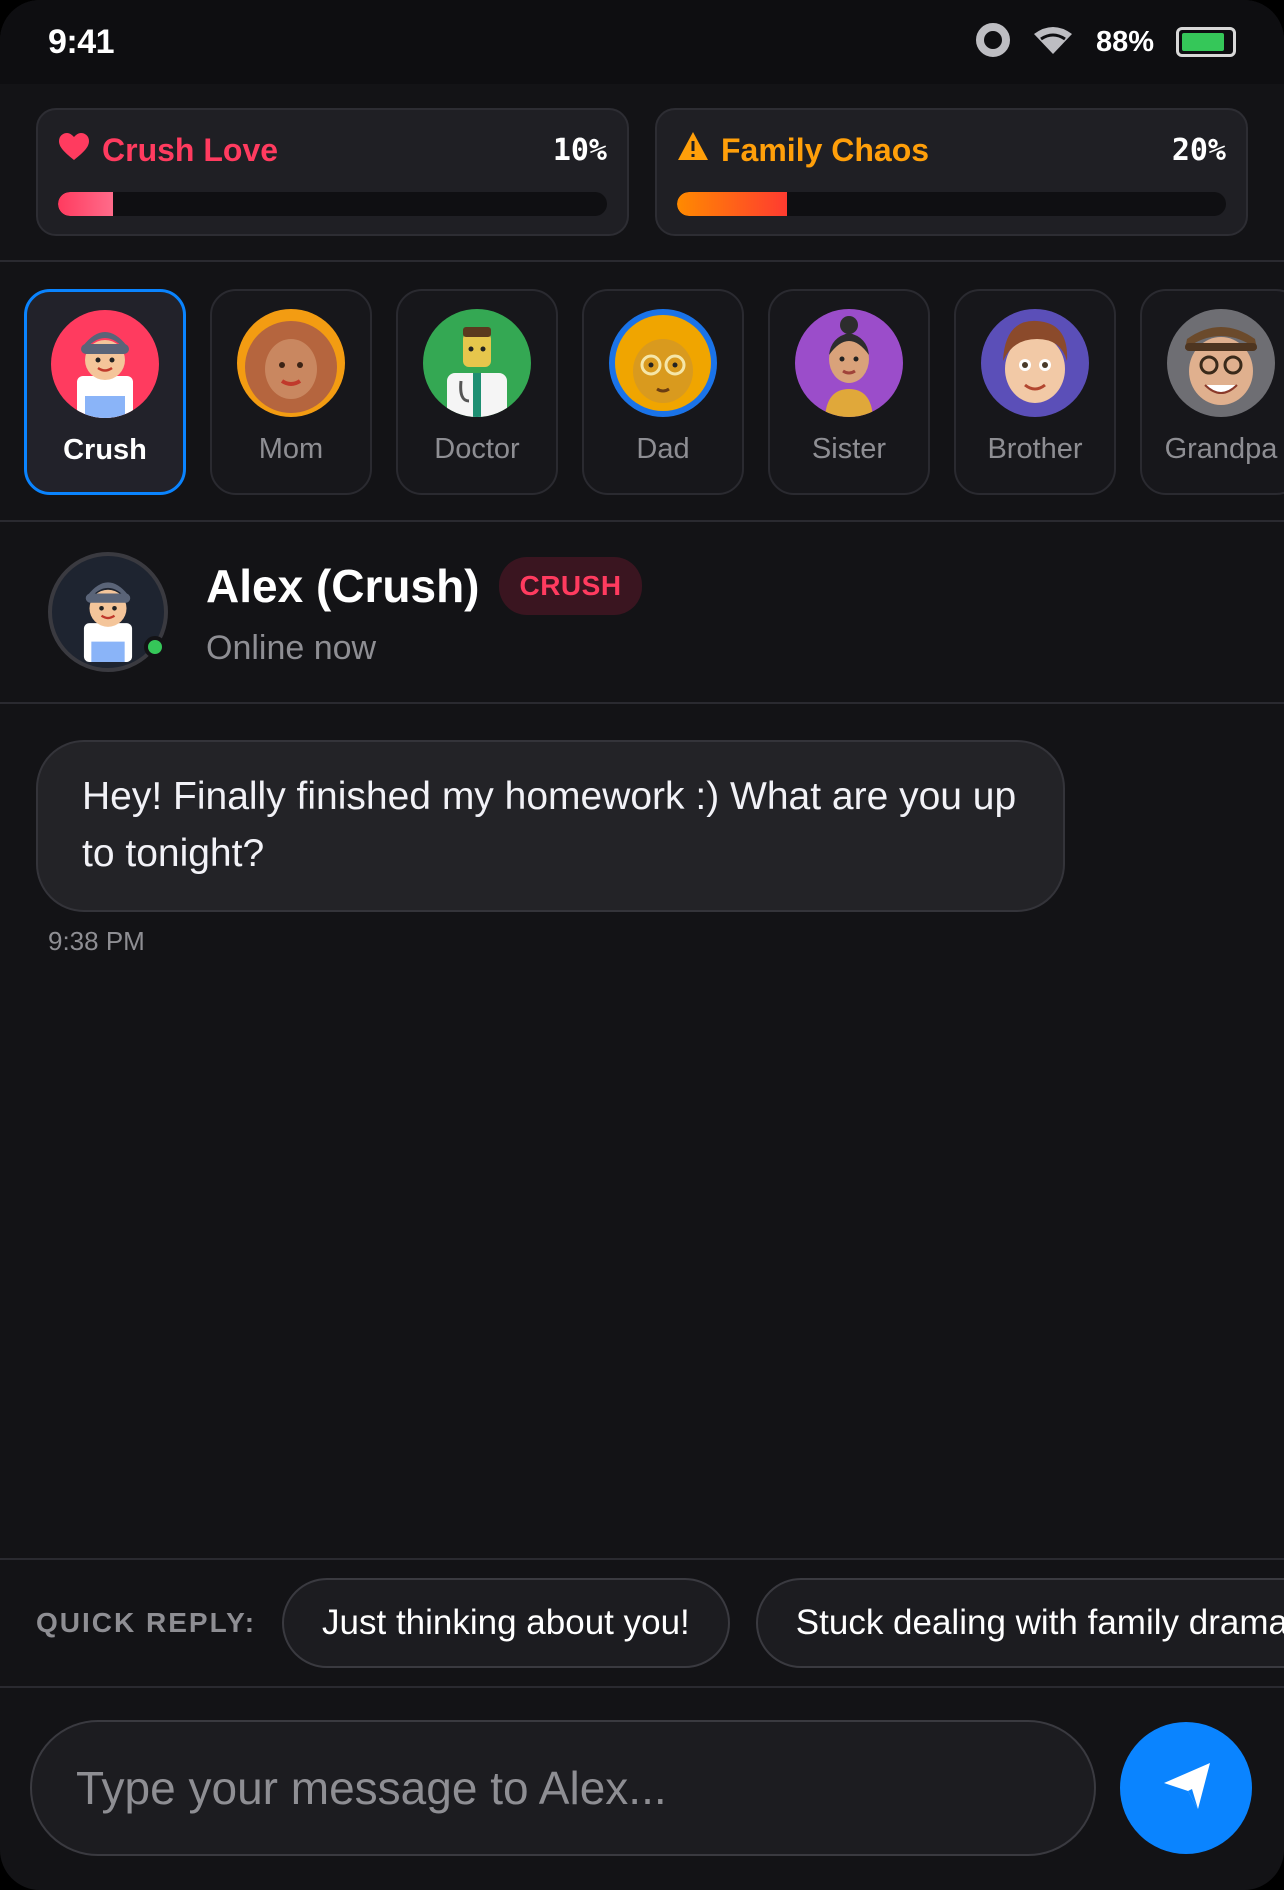  I want to click on family-chaos-track, so click(951, 204).